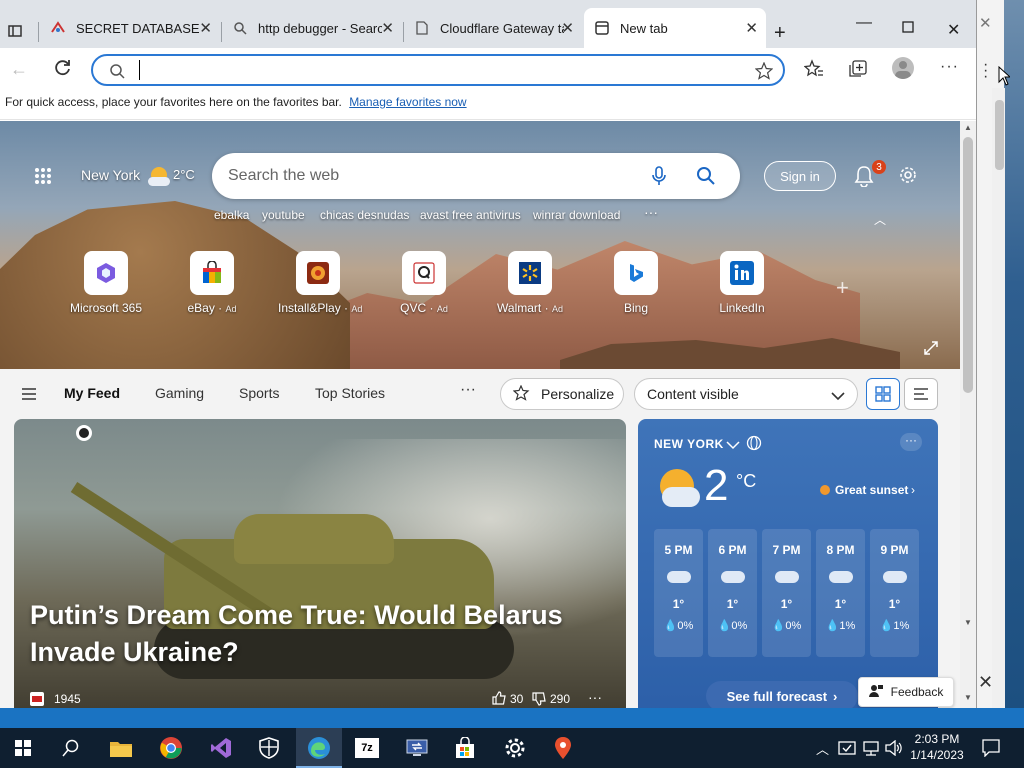 The image size is (1024, 768). What do you see at coordinates (476, 176) in the screenshot?
I see `web-search-box: Search the web` at bounding box center [476, 176].